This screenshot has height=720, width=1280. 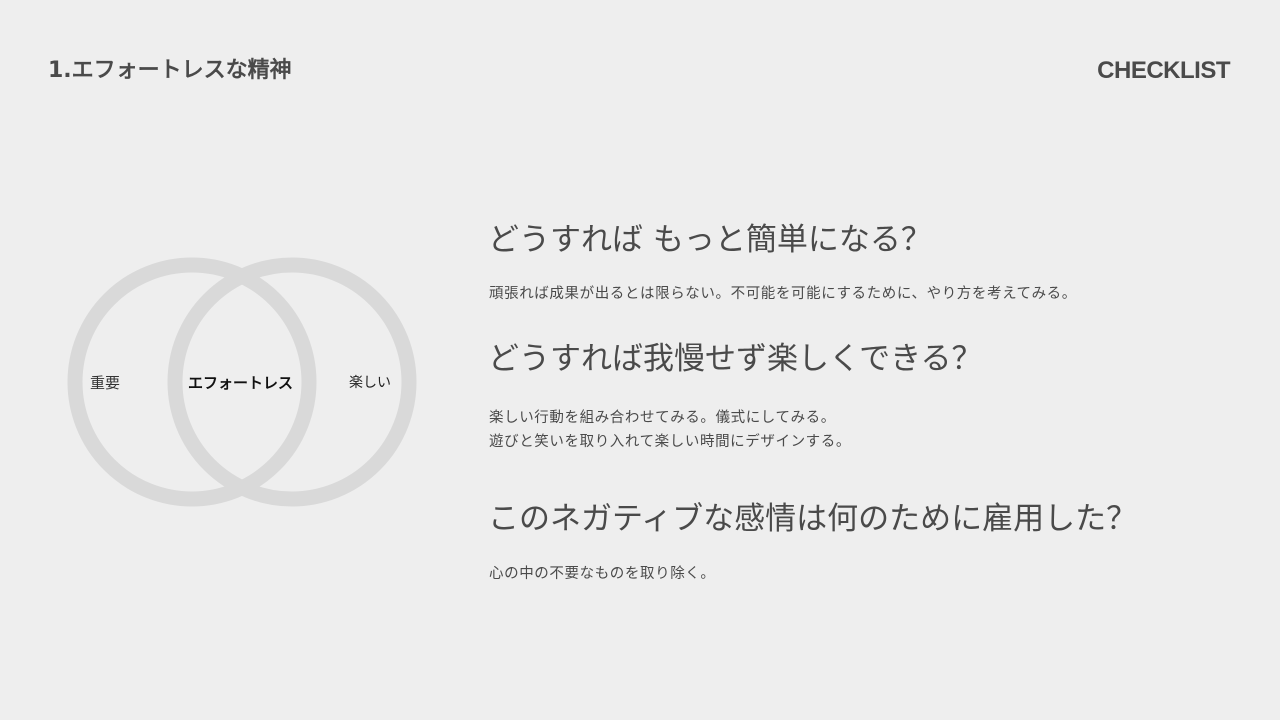 What do you see at coordinates (670, 442) in the screenshot?
I see `checklist-answer-2-line-2: 遊びと笑いを取り入れて楽しい時間にデザインする。` at bounding box center [670, 442].